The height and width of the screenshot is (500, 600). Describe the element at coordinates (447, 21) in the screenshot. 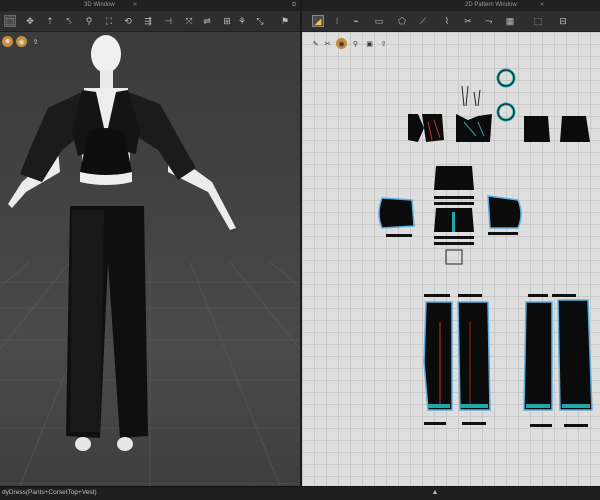

I see `segment-icon: ⌇` at that location.